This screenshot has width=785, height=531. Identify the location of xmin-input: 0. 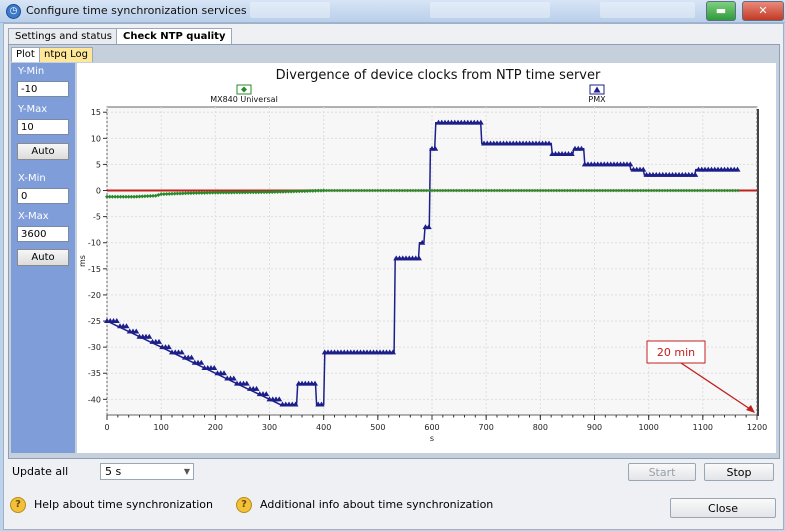
(43, 196).